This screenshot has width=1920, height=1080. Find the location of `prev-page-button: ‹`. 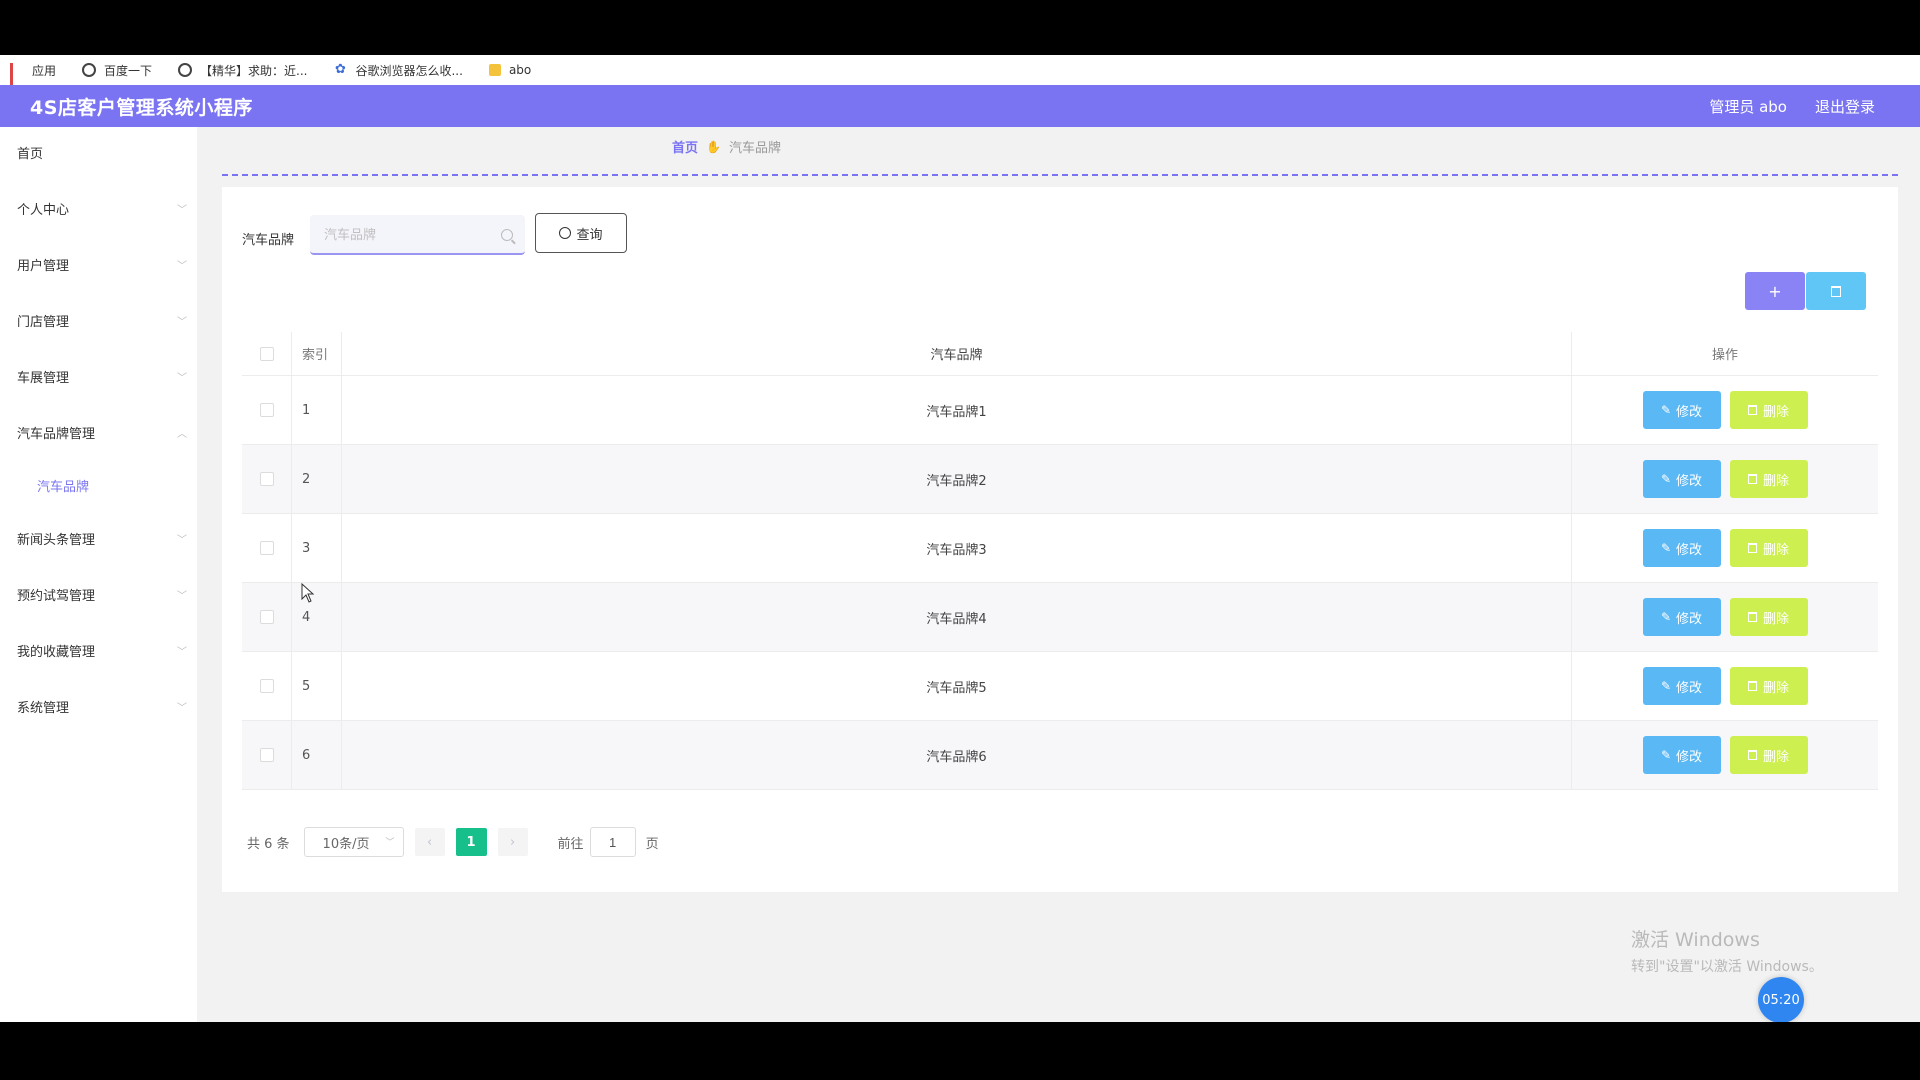

prev-page-button: ‹ is located at coordinates (429, 842).